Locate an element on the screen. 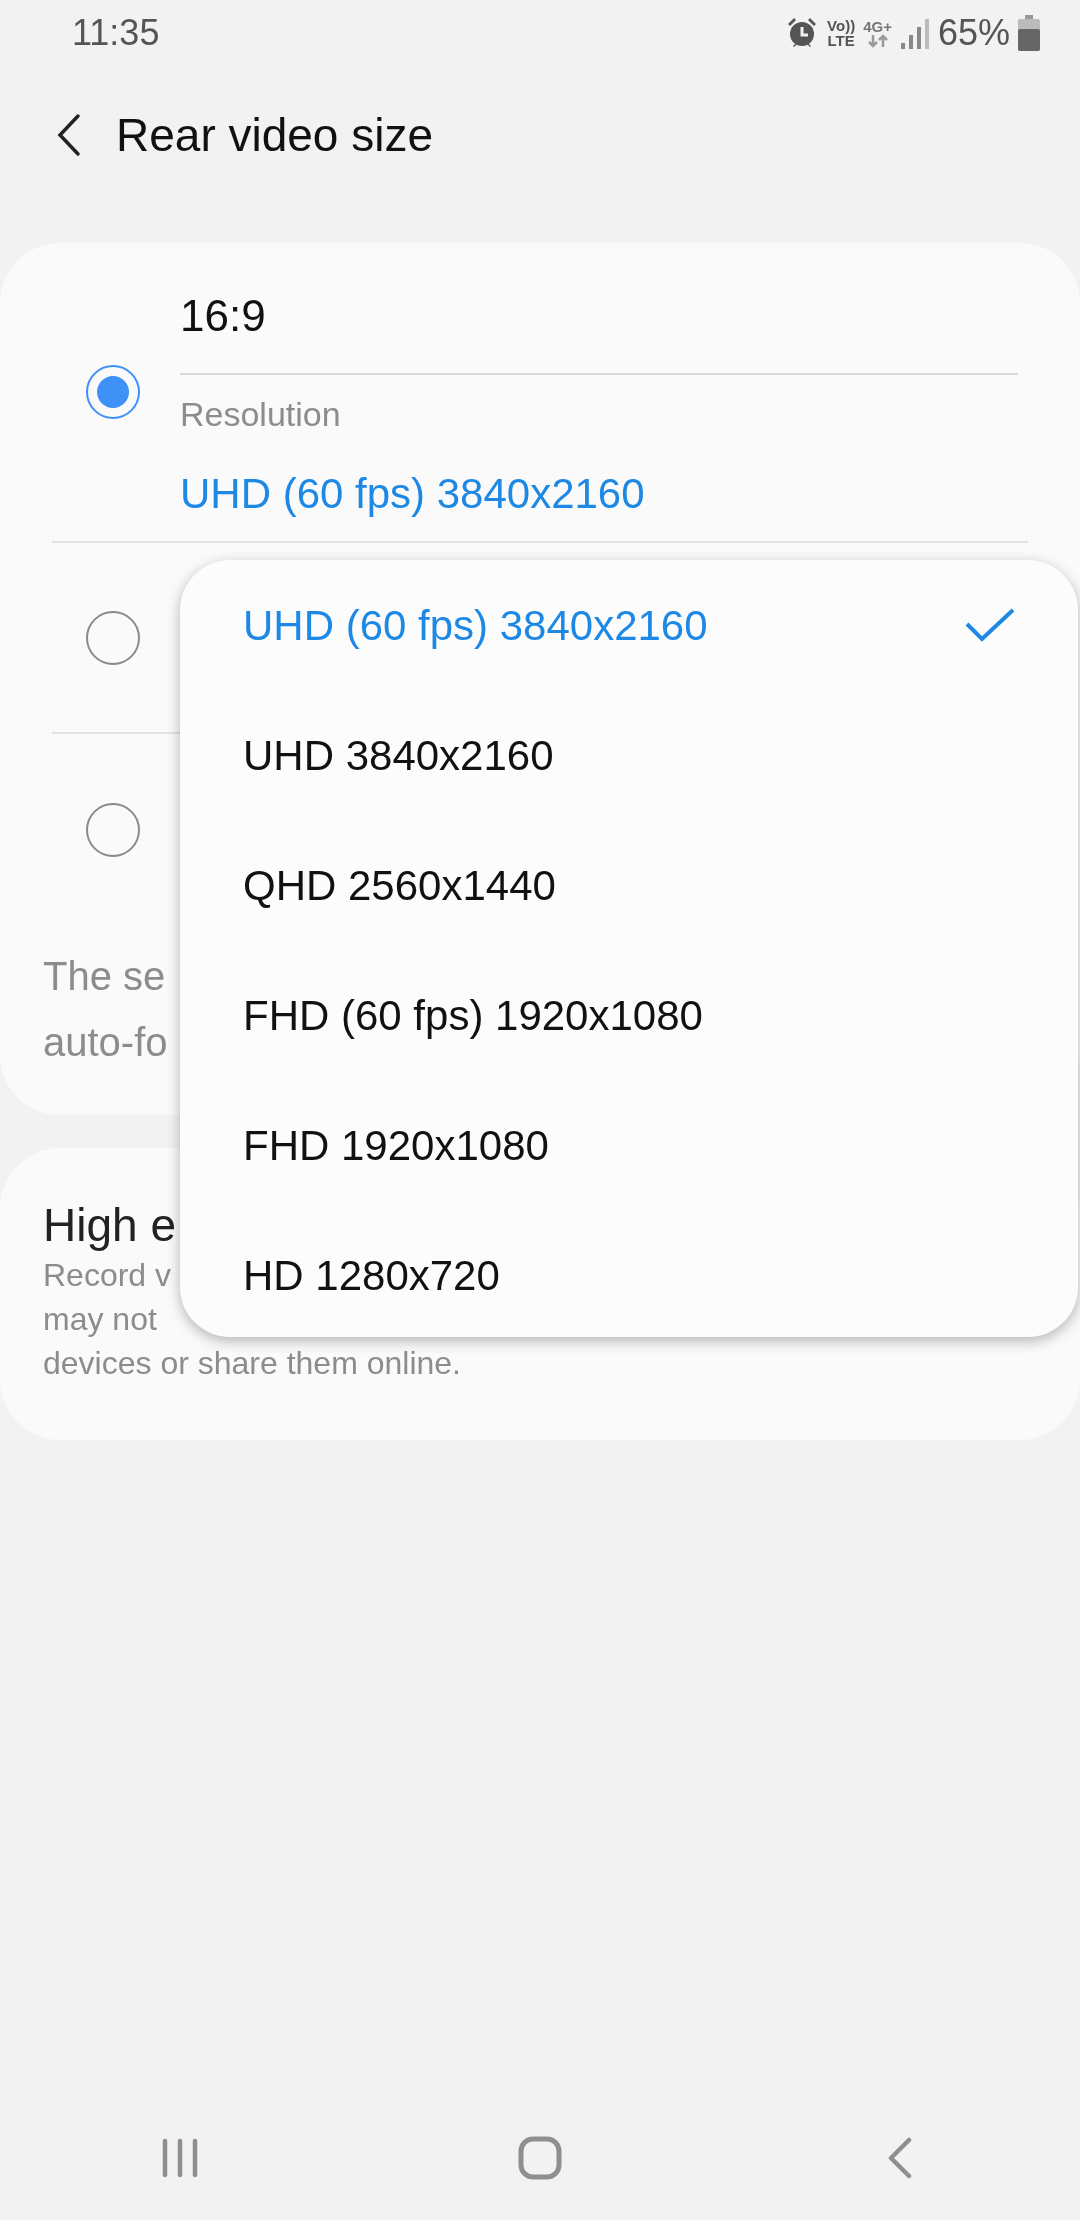 This screenshot has height=2220, width=1080. network-label: 4G+ is located at coordinates (877, 26).